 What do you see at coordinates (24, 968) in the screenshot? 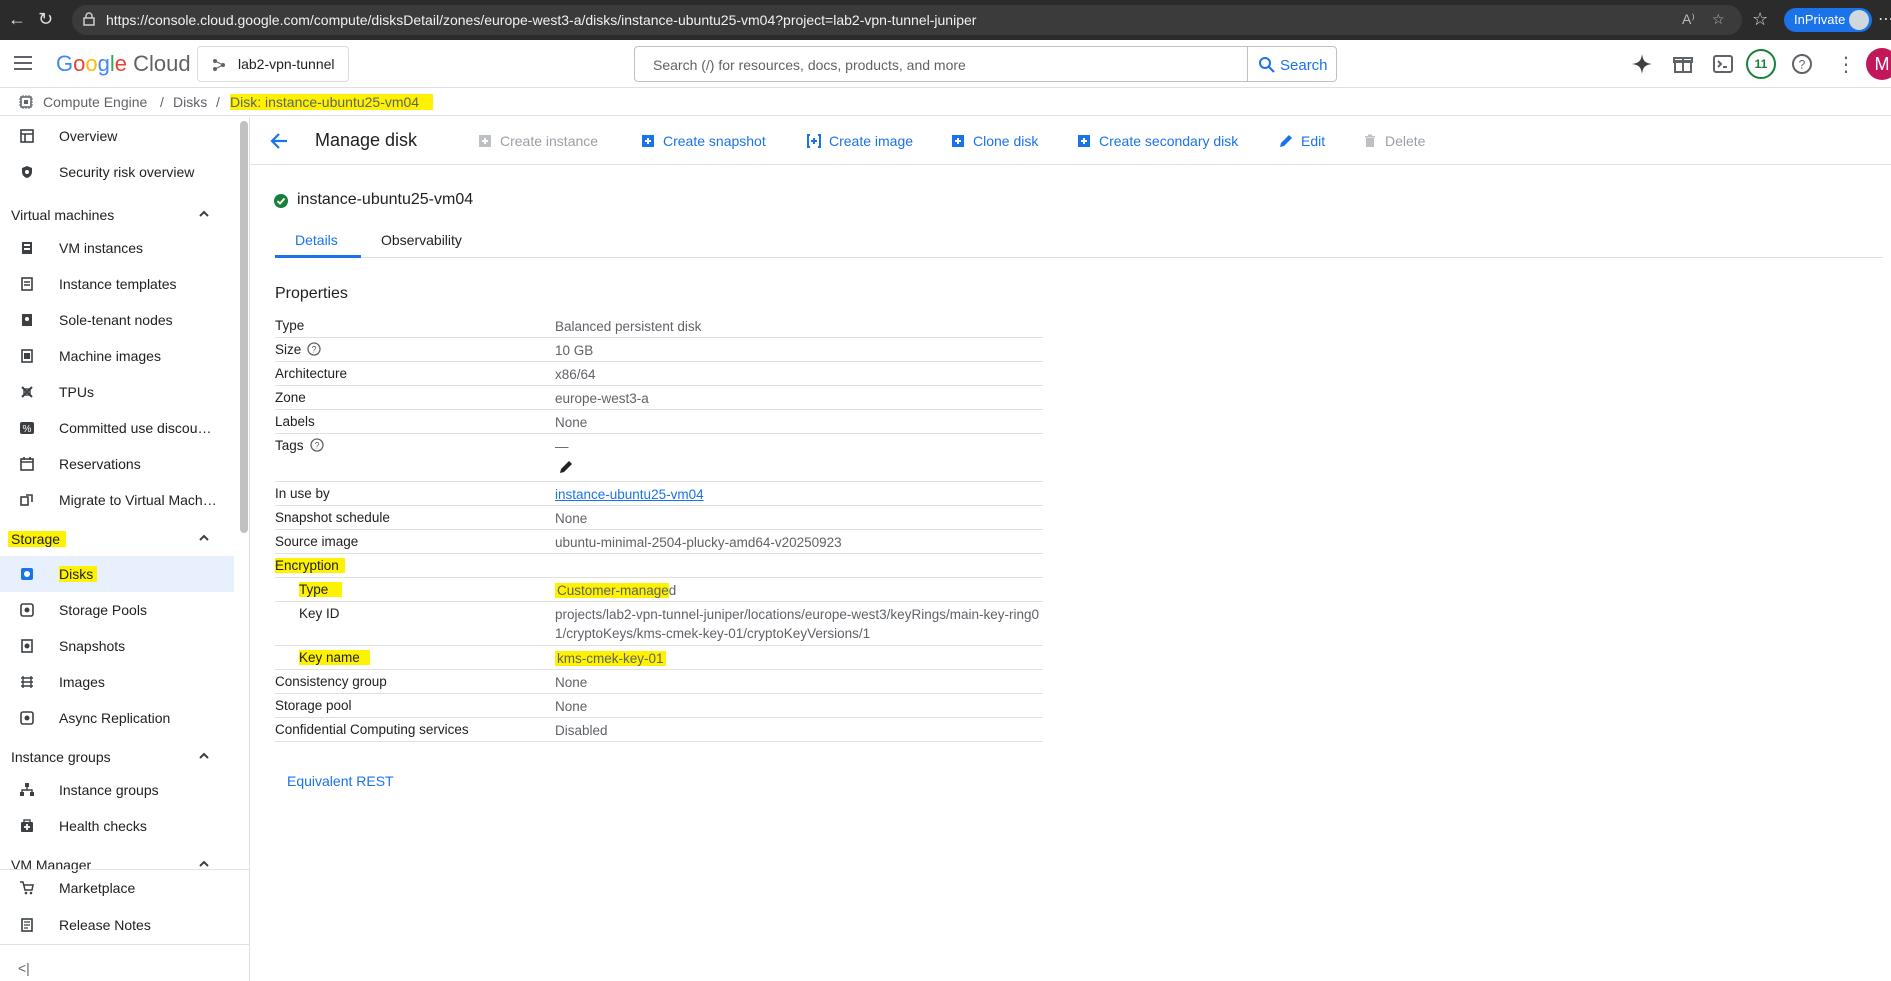
I see `collapse-sidebar-icon: <|` at bounding box center [24, 968].